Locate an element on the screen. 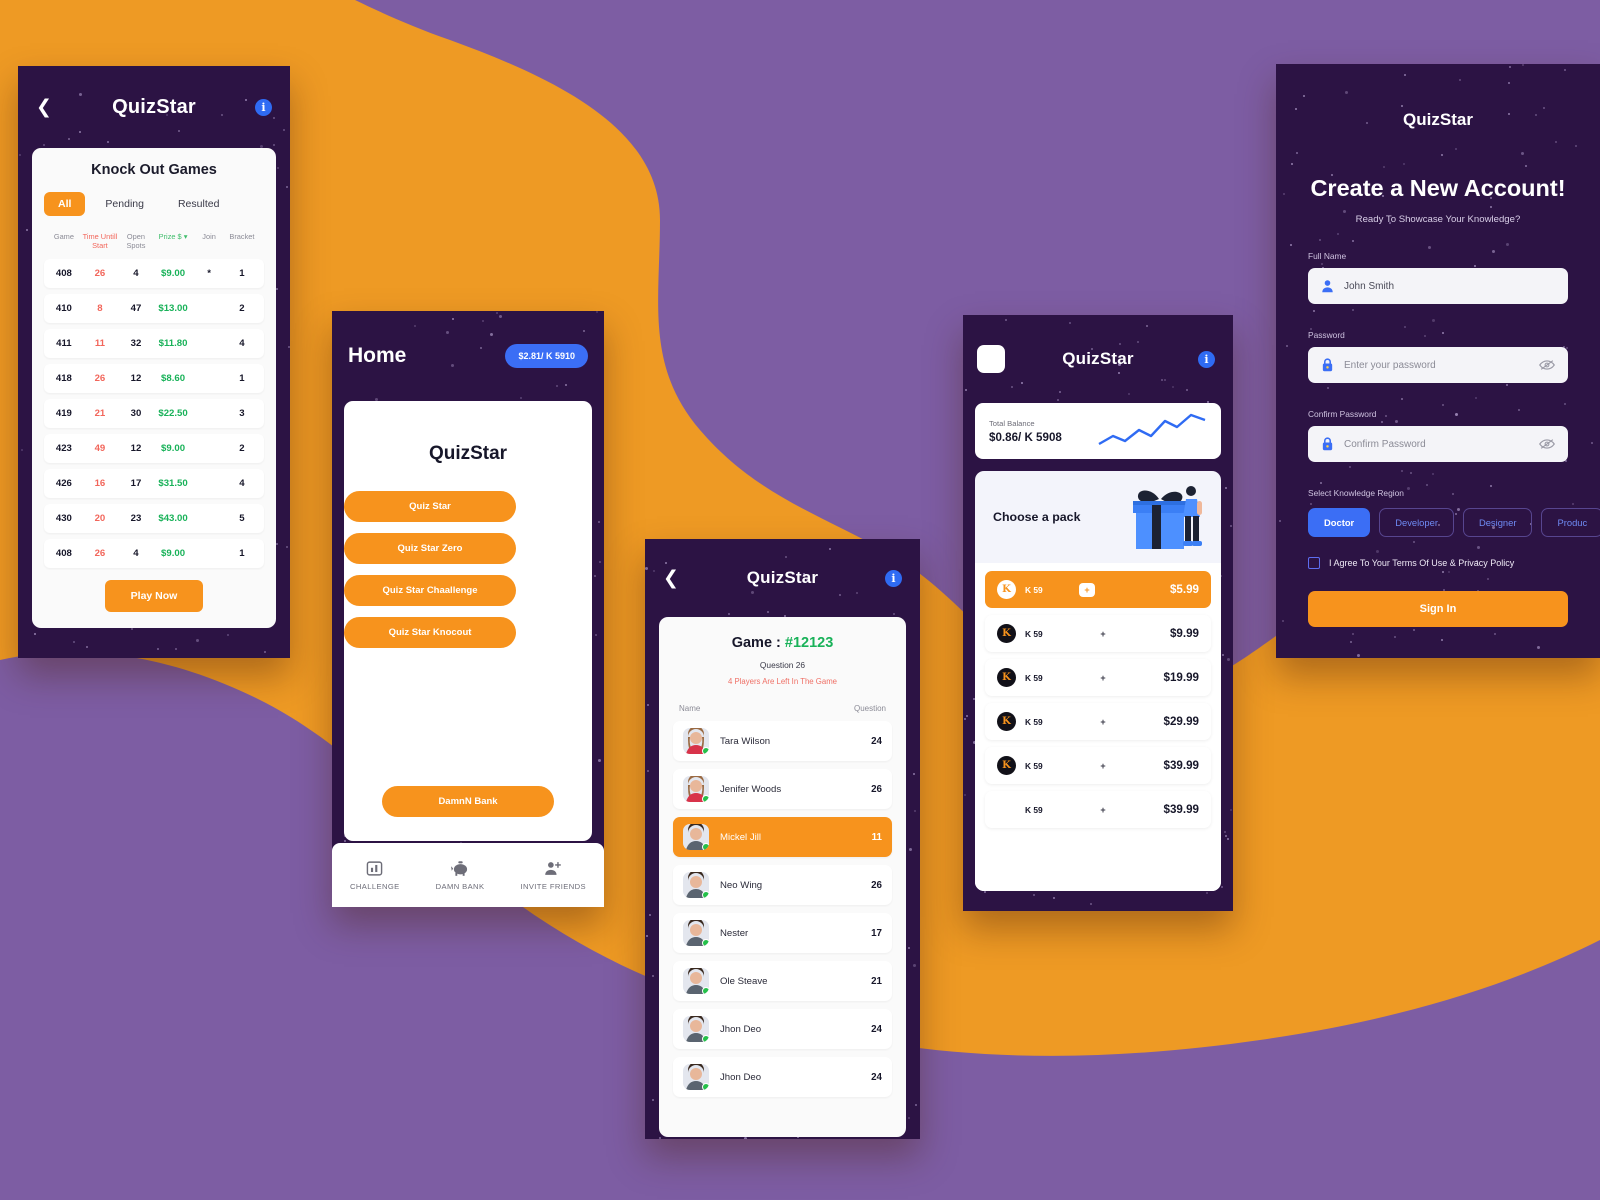  table-row: 419 21 30 $22.50 3 is located at coordinates (154, 413).